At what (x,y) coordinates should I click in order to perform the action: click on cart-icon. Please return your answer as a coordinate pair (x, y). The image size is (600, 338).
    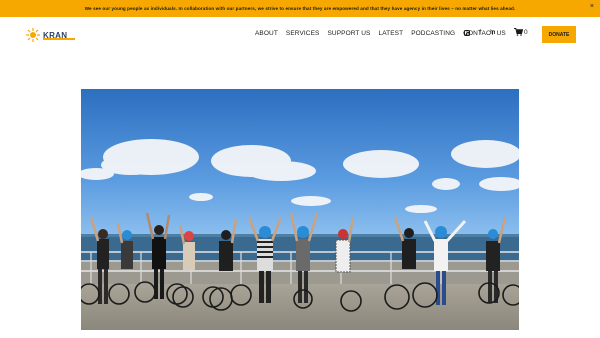
    Looking at the image, I should click on (518, 32).